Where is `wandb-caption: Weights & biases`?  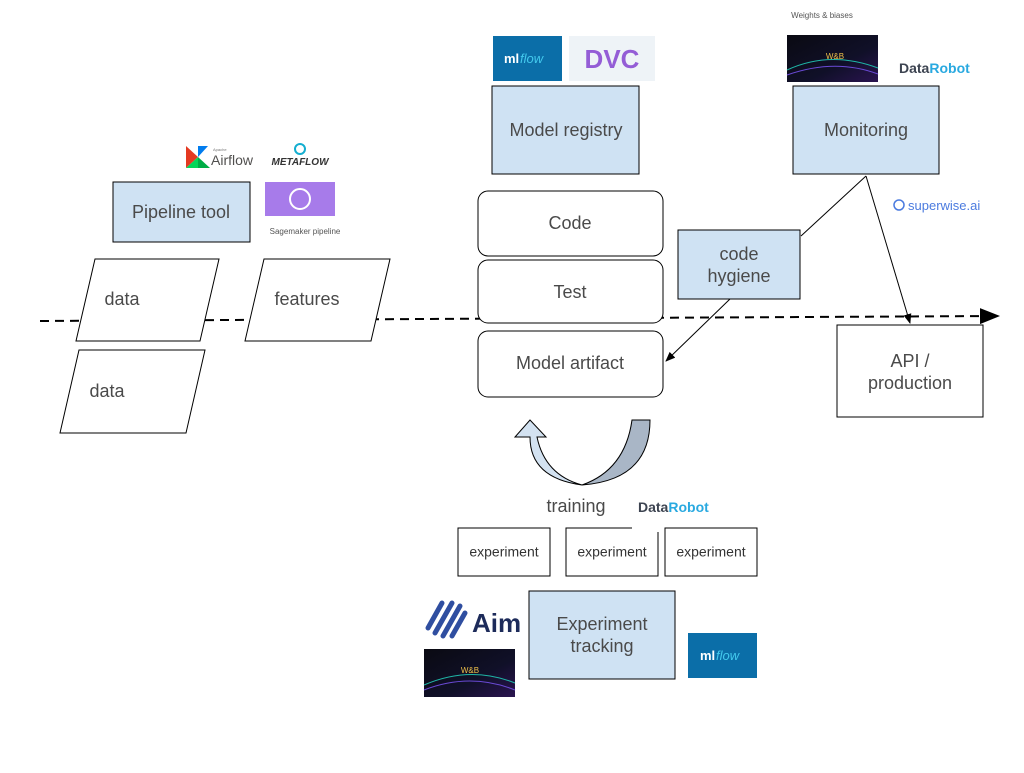 wandb-caption: Weights & biases is located at coordinates (822, 15).